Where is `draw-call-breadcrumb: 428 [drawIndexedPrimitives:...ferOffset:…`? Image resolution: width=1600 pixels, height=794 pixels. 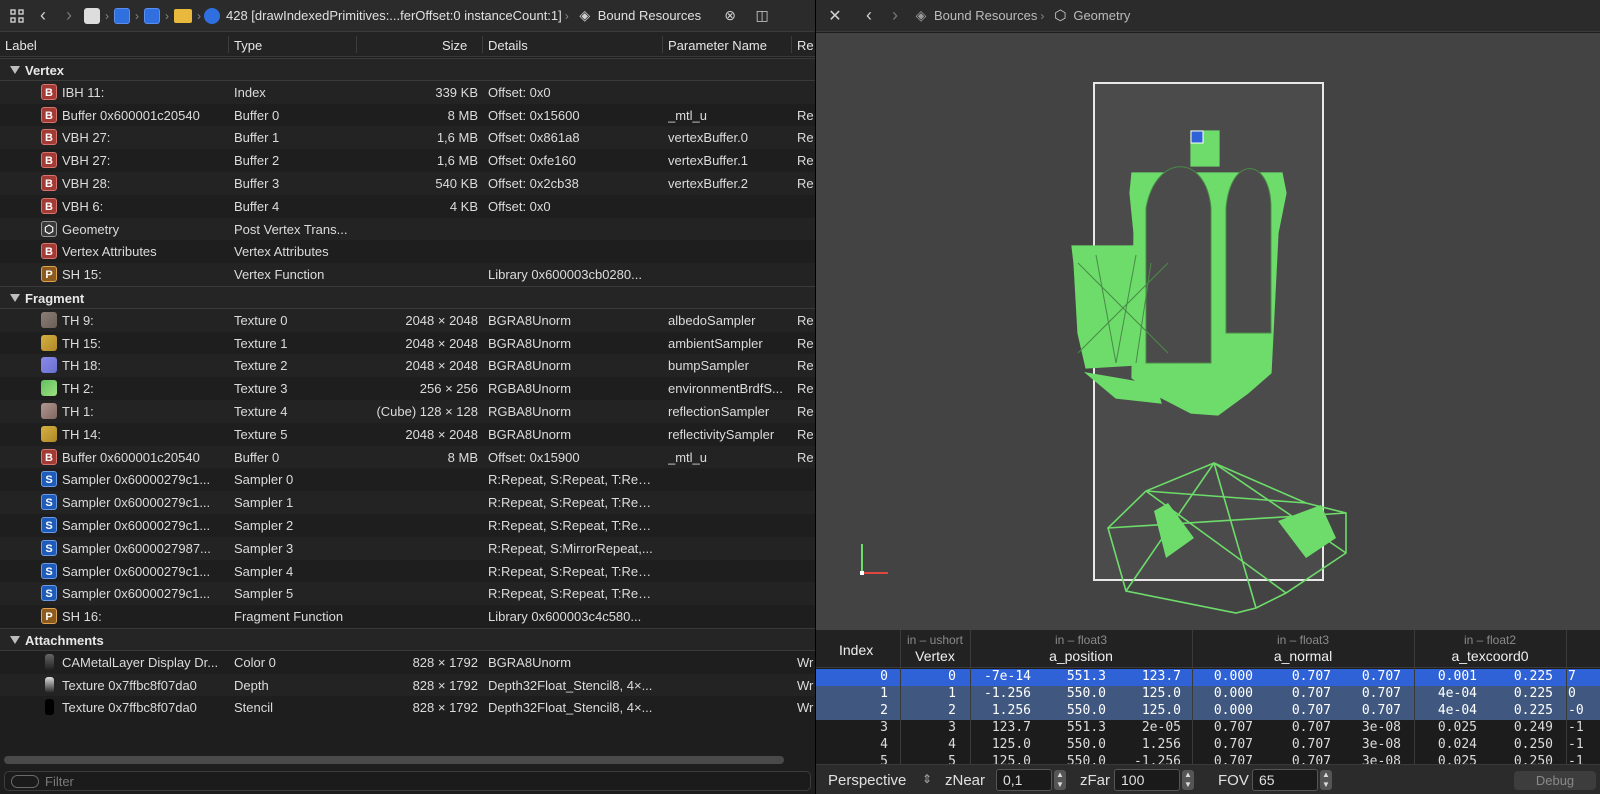 draw-call-breadcrumb: 428 [drawIndexedPrimitives:...ferOffset:… is located at coordinates (394, 15).